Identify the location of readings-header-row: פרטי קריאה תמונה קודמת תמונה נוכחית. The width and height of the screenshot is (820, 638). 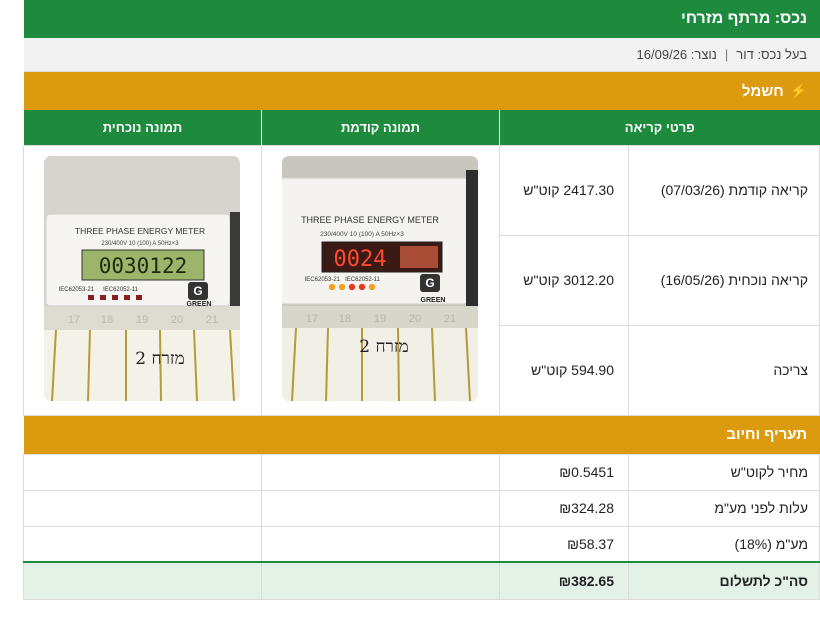
(421, 127).